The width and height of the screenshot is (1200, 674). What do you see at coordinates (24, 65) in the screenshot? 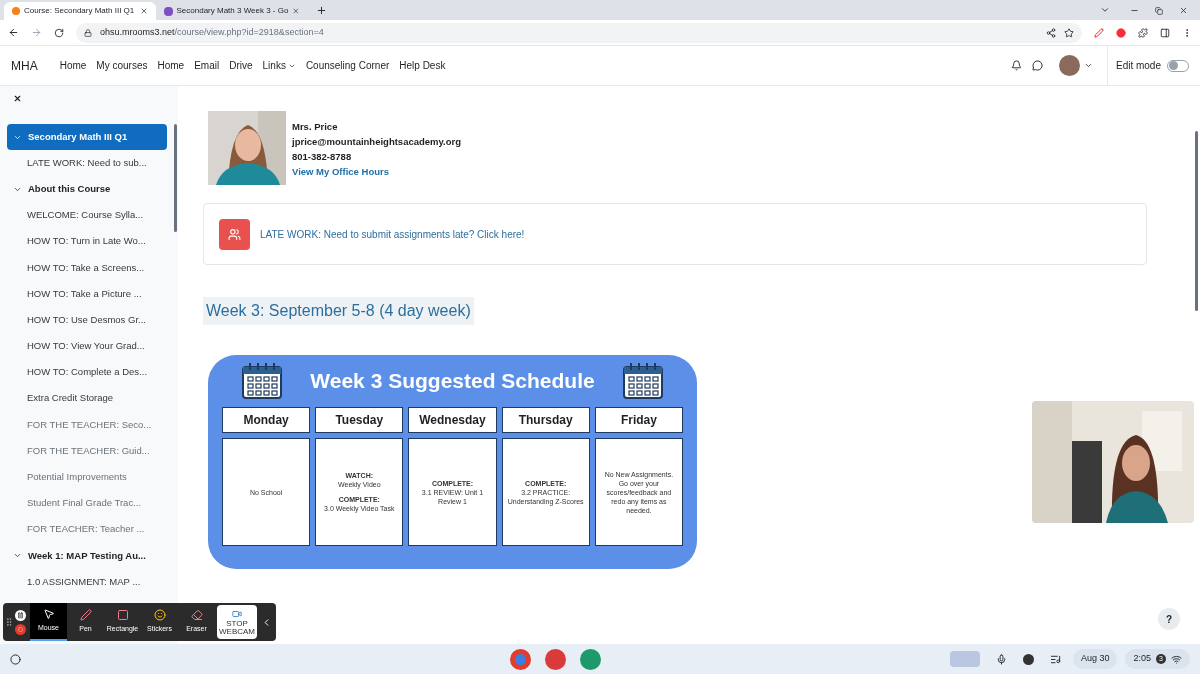
I see `brand-logo: MHA` at bounding box center [24, 65].